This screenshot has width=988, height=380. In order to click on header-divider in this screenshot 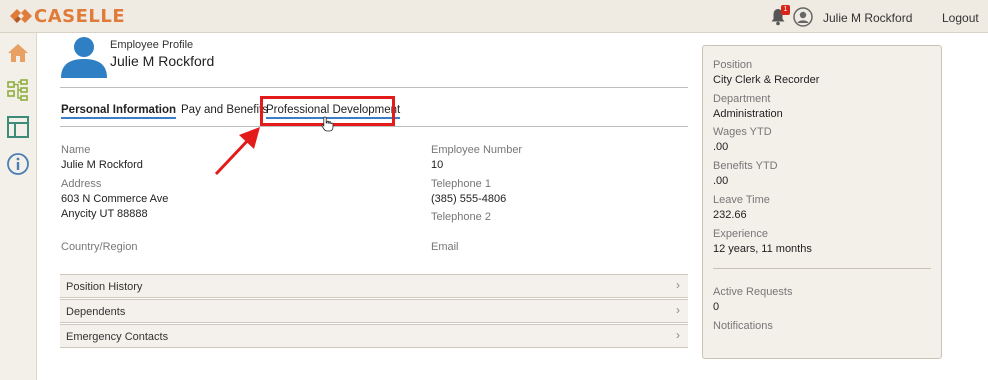, I will do `click(374, 87)`.